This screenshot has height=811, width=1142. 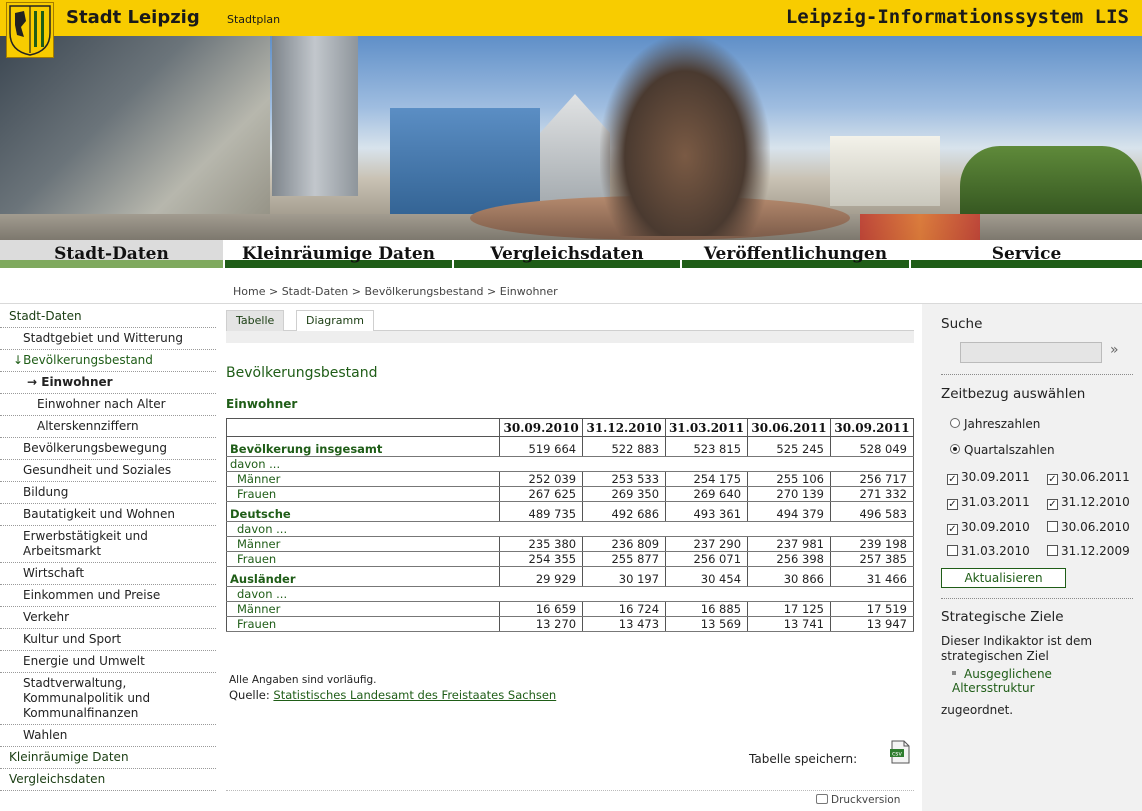 What do you see at coordinates (541, 624) in the screenshot?
I see `table-cell: 13 270` at bounding box center [541, 624].